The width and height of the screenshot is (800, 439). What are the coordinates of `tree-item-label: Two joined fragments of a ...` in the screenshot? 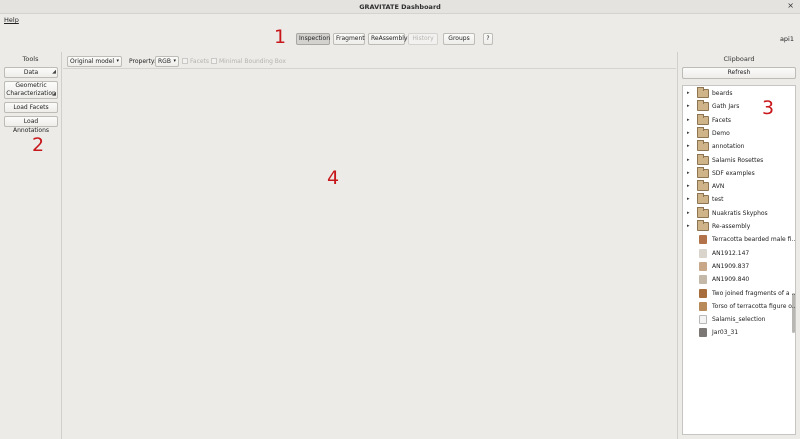 It's located at (754, 293).